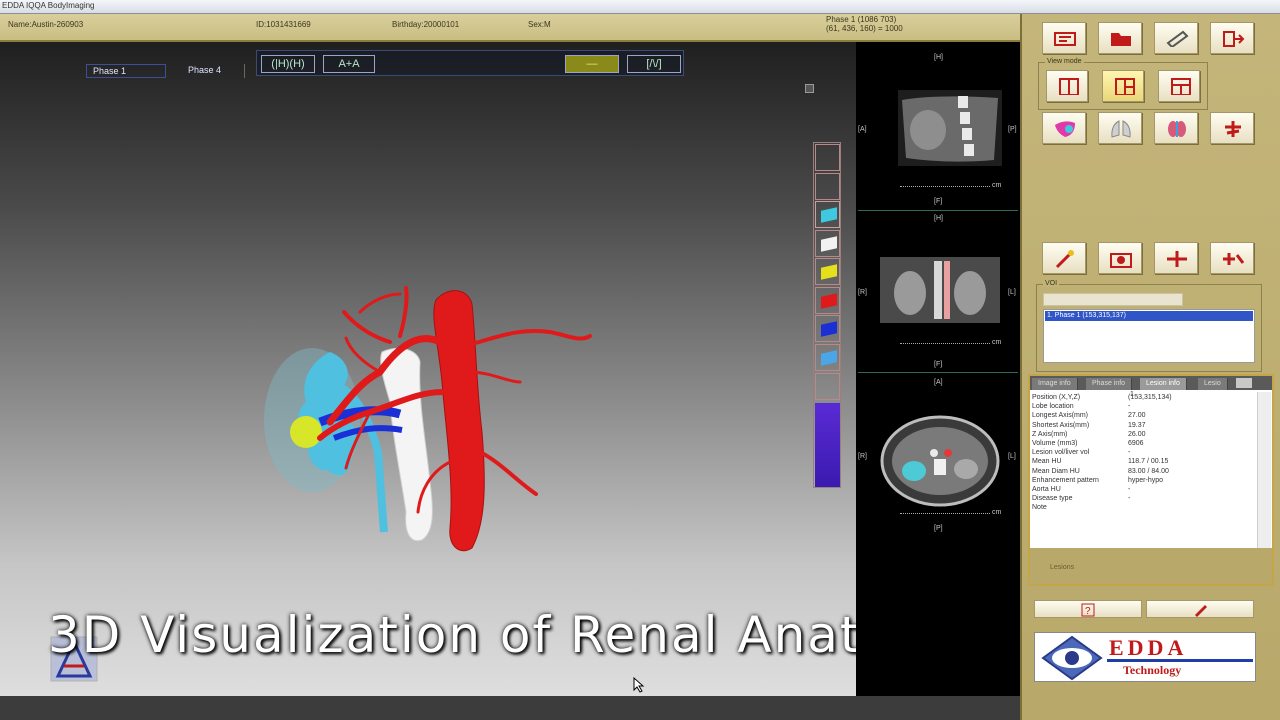 The height and width of the screenshot is (720, 1280). I want to click on vessel-button, so click(1232, 128).